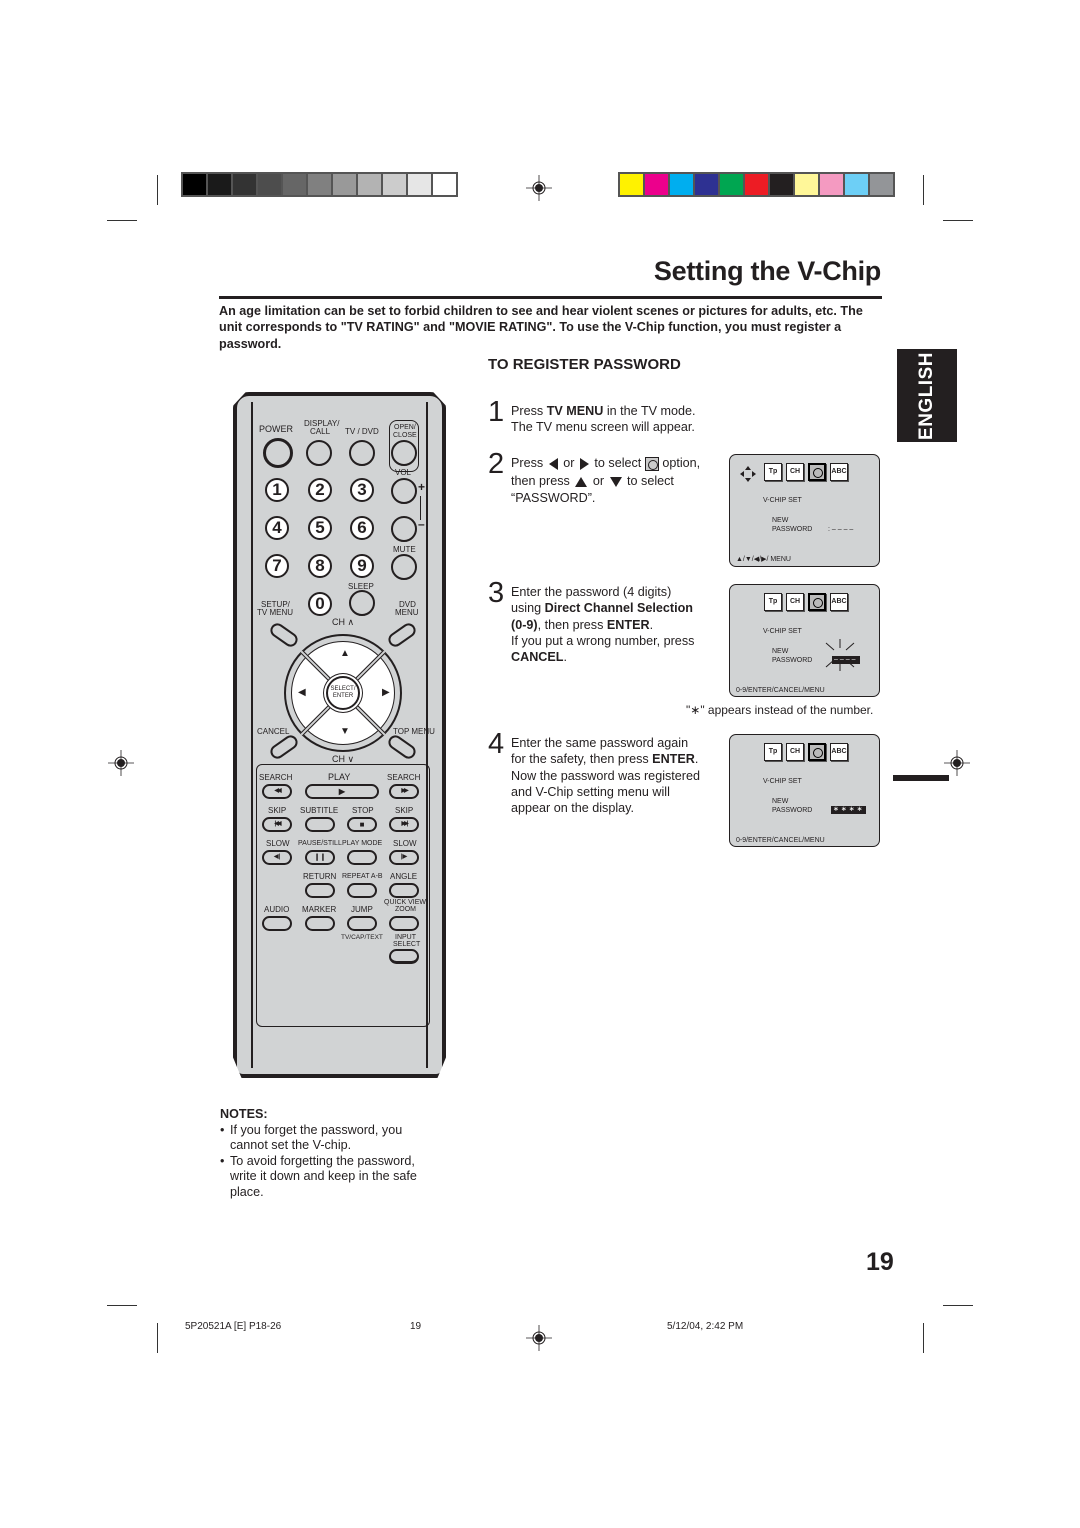 This screenshot has height=1528, width=1080. What do you see at coordinates (277, 824) in the screenshot?
I see `skip-back-button: |◀◀` at bounding box center [277, 824].